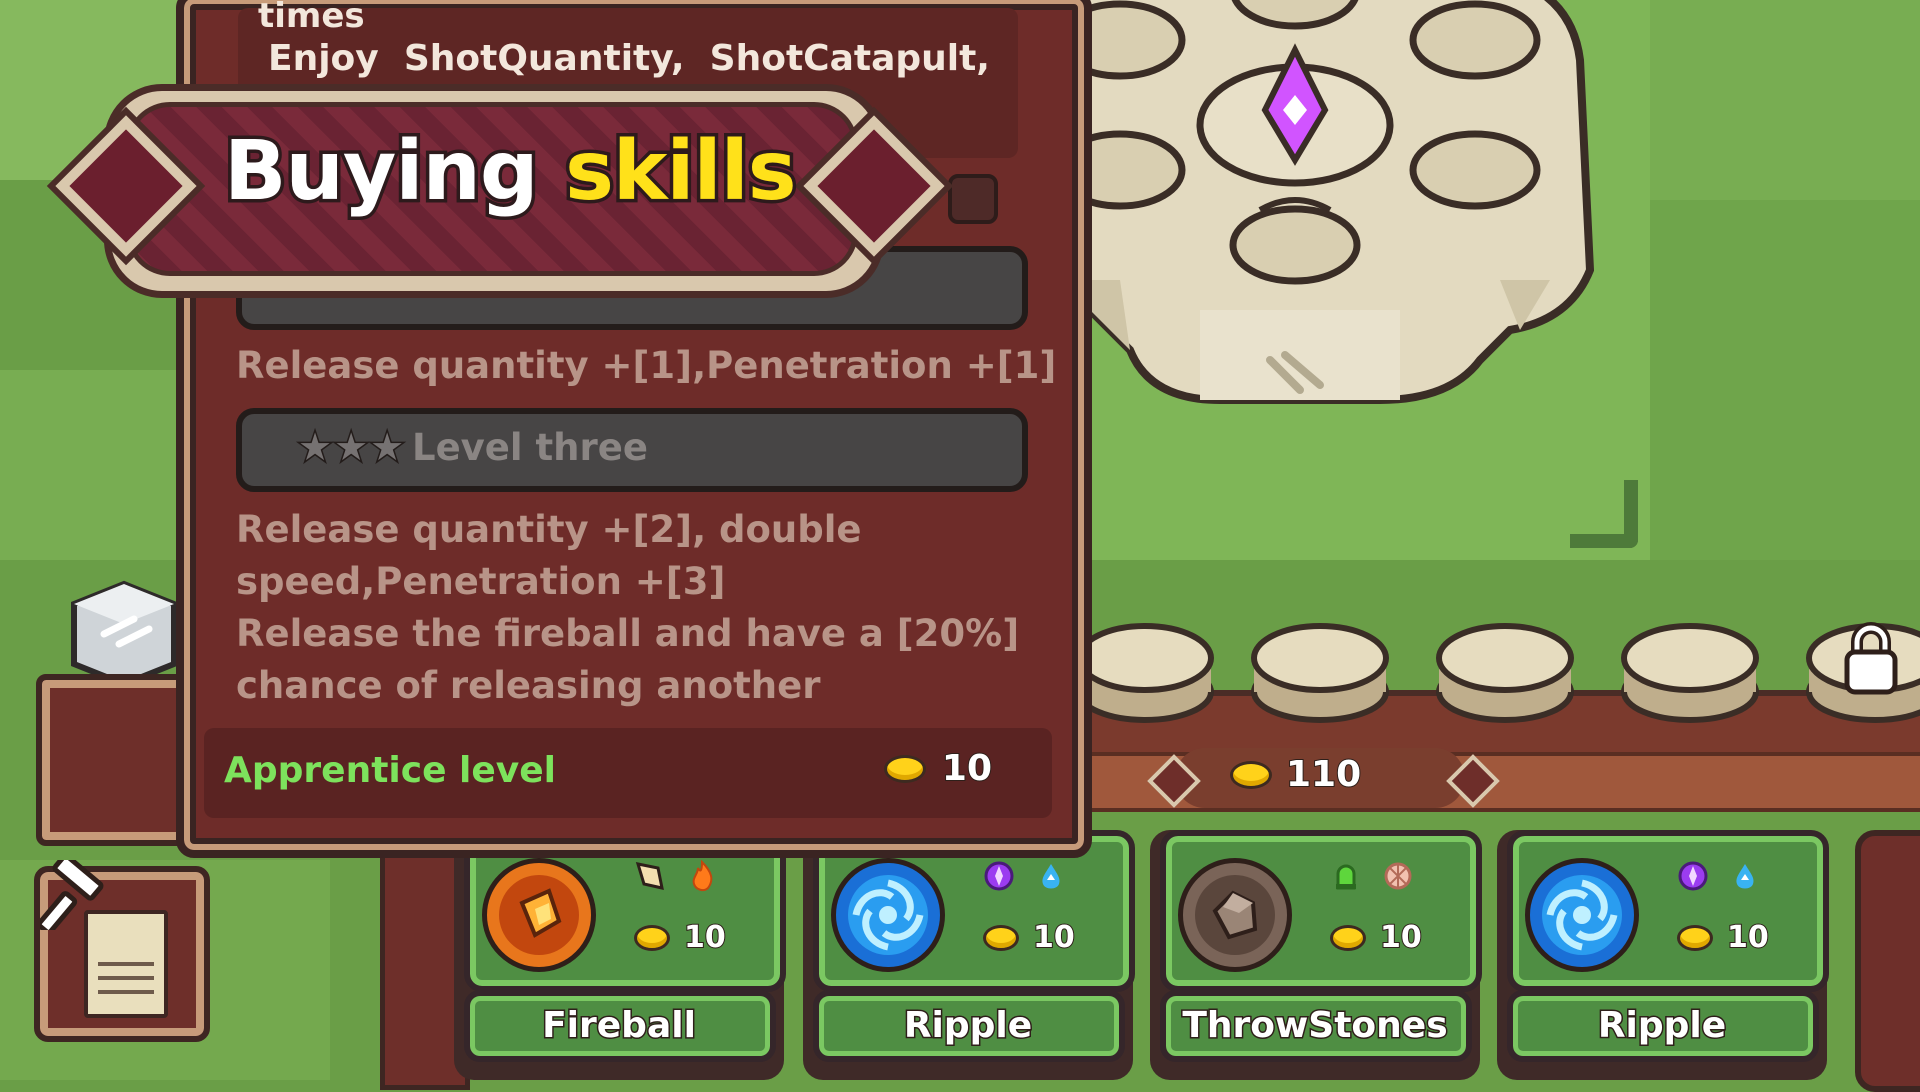  What do you see at coordinates (528, 685) in the screenshot?
I see `level-three-desc: chance of releasing another` at bounding box center [528, 685].